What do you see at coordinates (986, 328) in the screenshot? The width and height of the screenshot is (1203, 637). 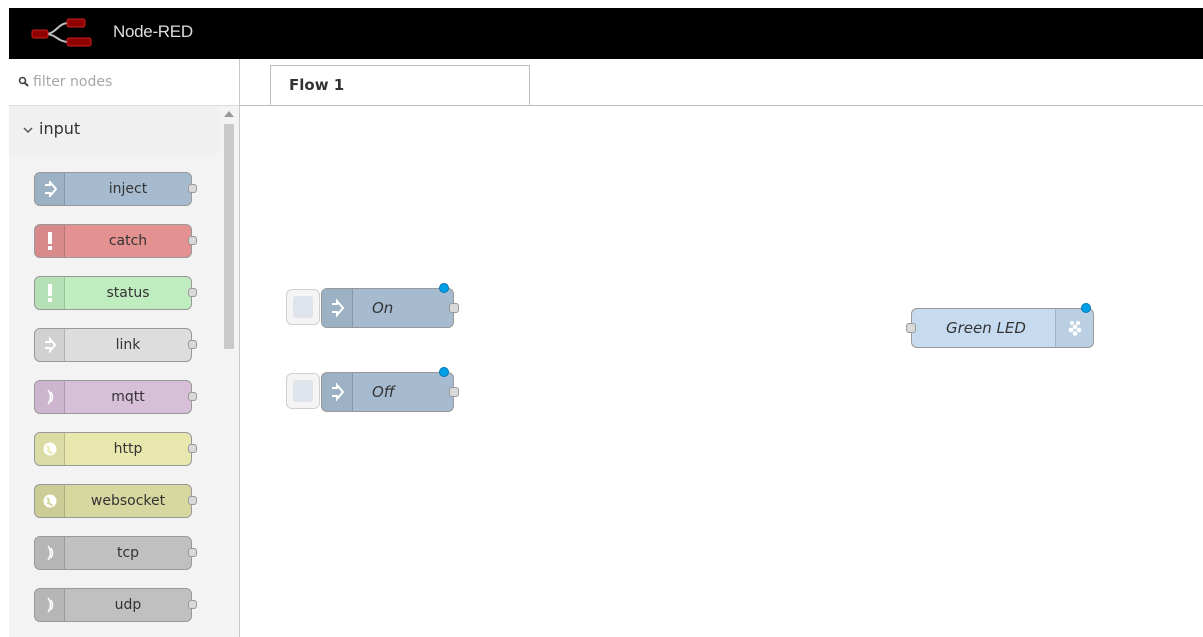 I see `node-label: Green LED` at bounding box center [986, 328].